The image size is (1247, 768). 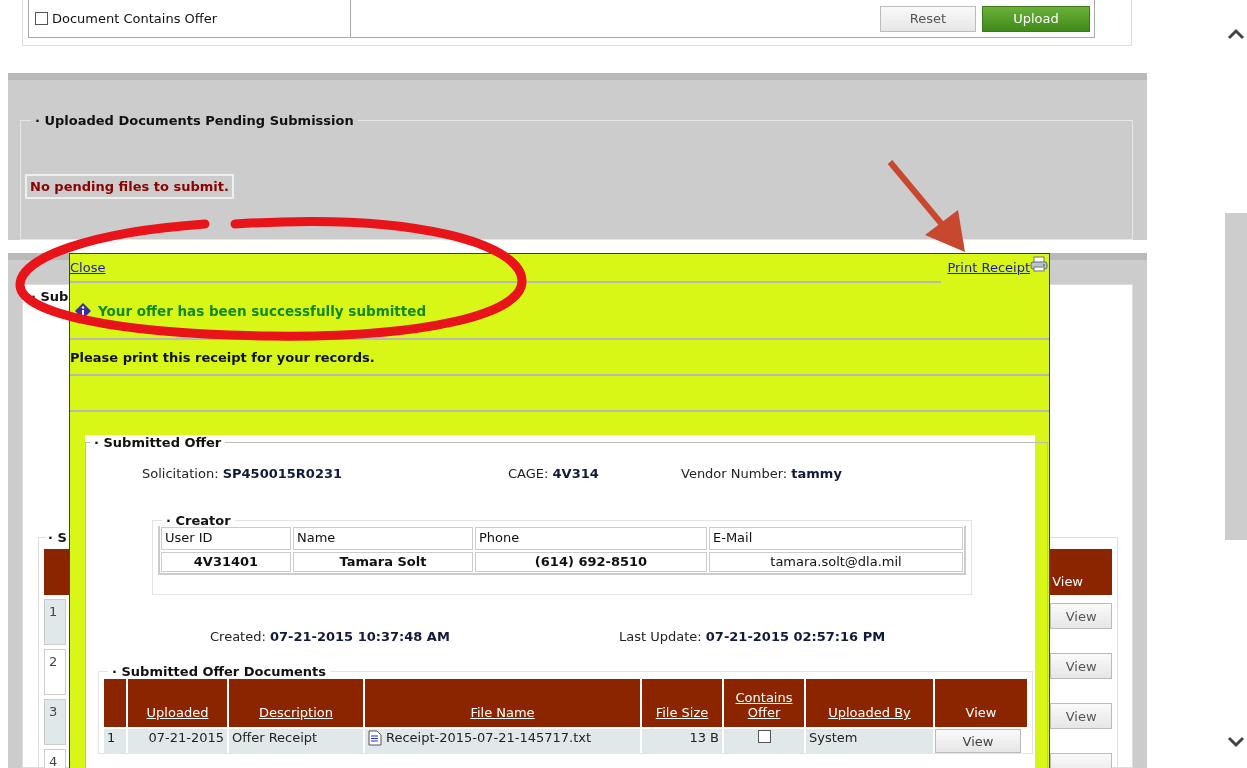 I want to click on instruction-text: Please print this receipt for your records., so click(x=222, y=357).